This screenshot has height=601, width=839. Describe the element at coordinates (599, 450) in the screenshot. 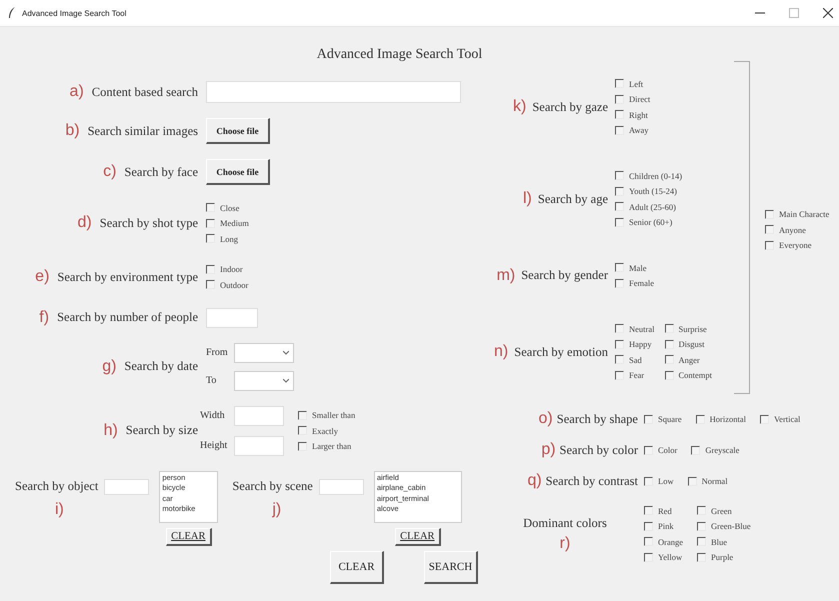

I see `field-label: Search by color` at that location.